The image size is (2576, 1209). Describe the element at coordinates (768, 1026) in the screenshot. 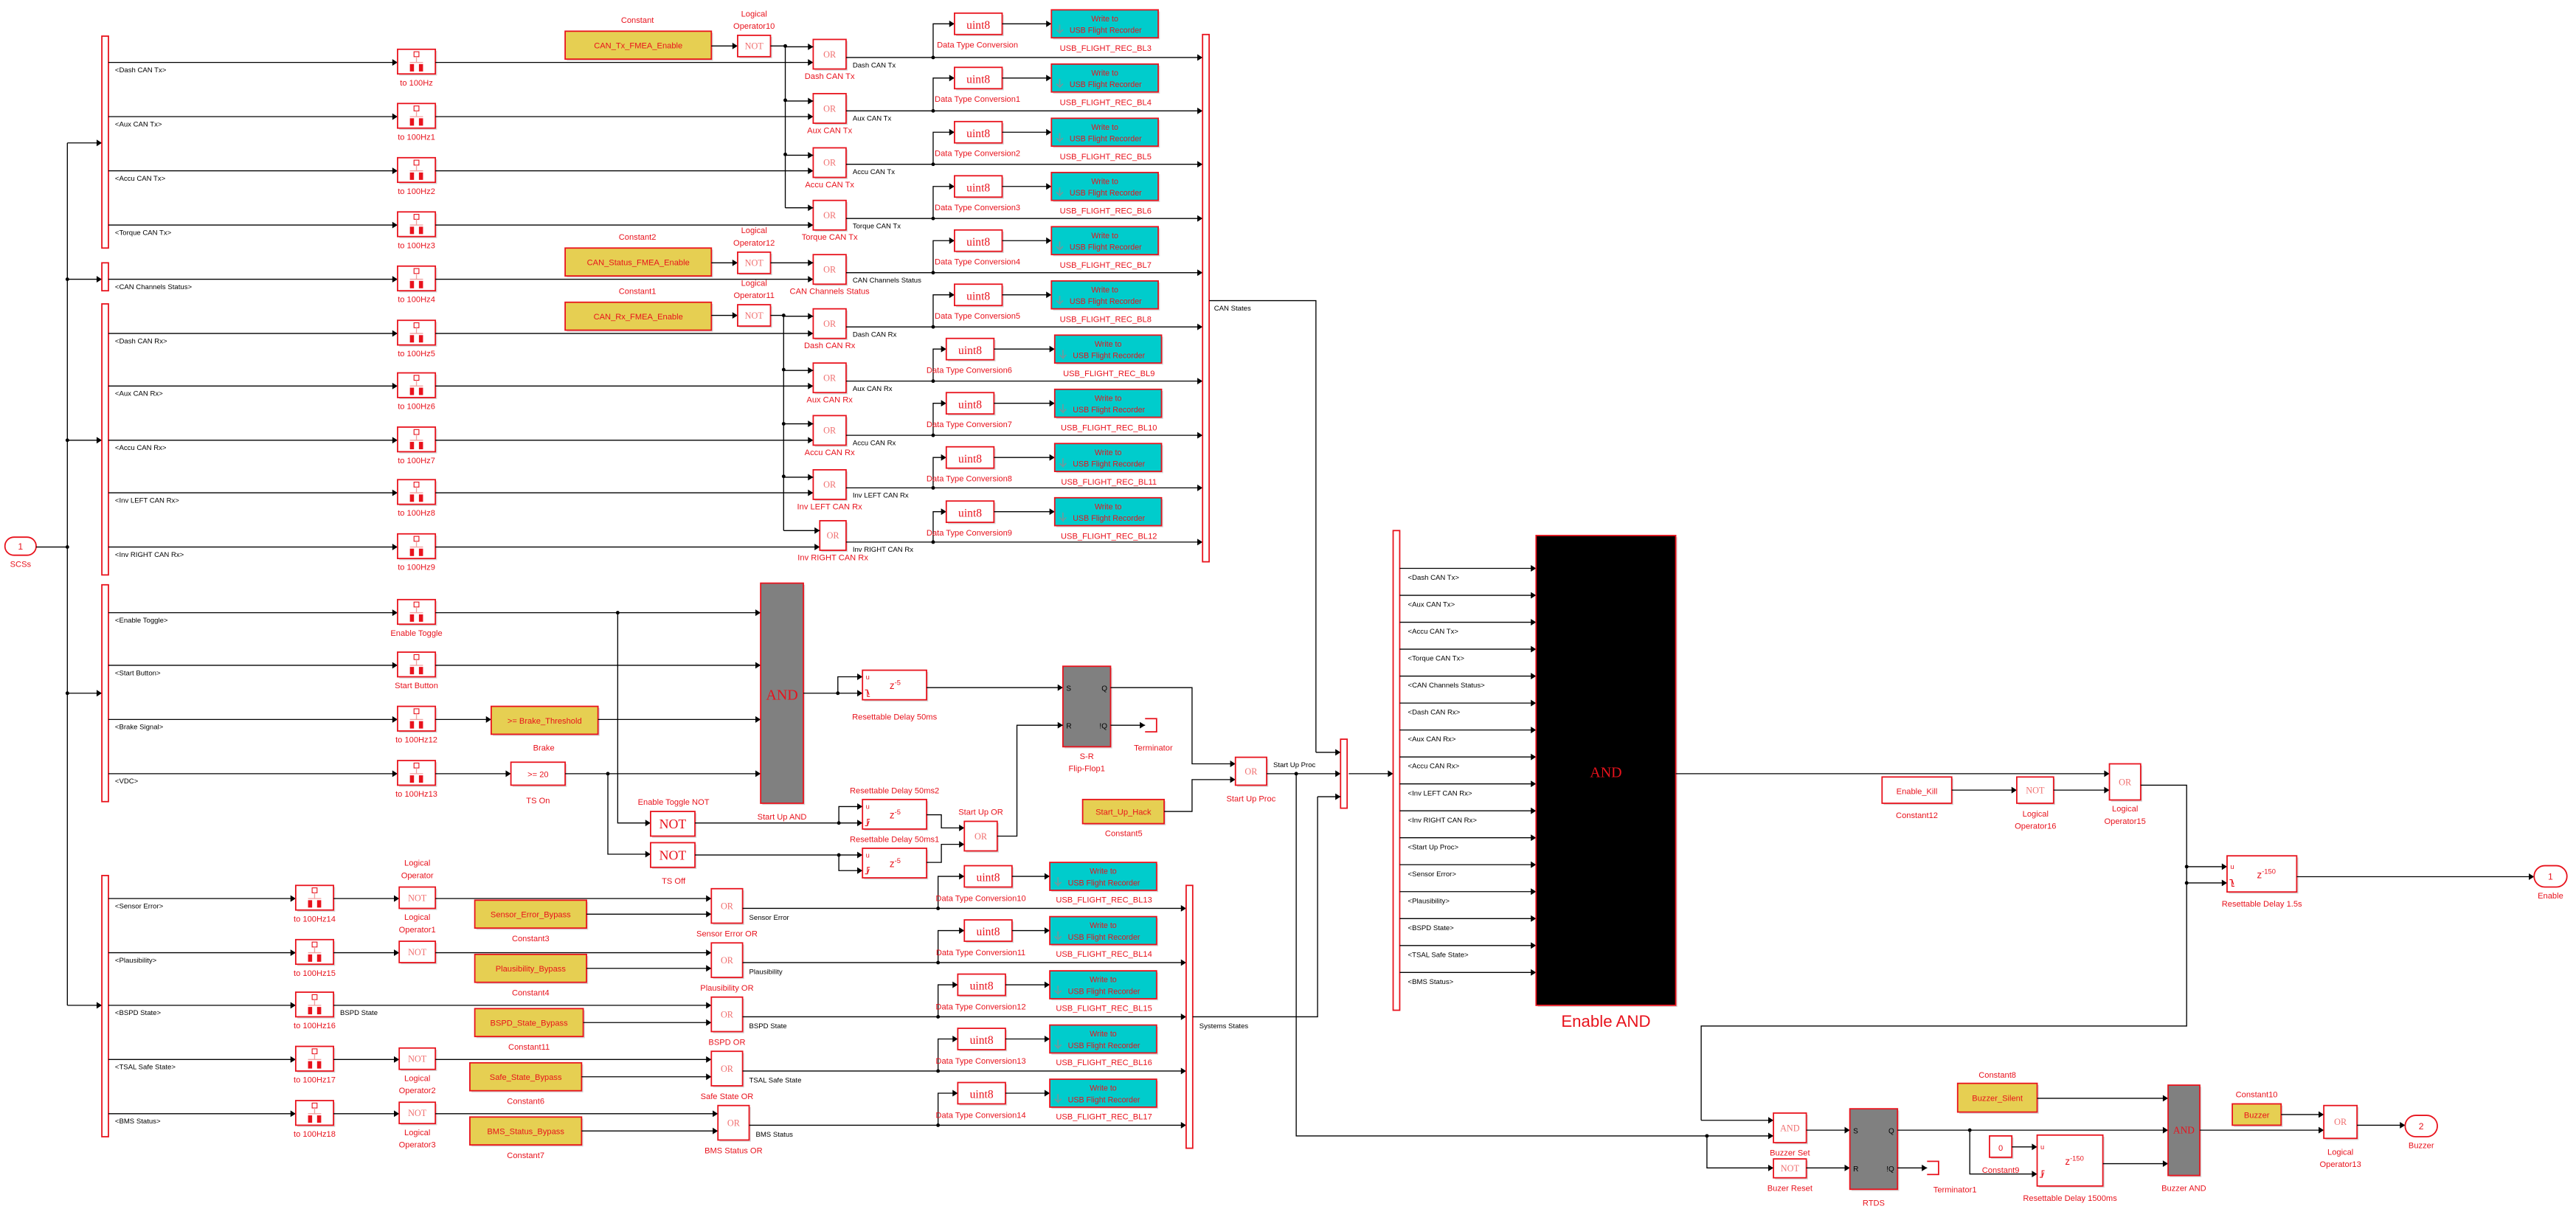

I see `signal-name: BSPD State` at that location.